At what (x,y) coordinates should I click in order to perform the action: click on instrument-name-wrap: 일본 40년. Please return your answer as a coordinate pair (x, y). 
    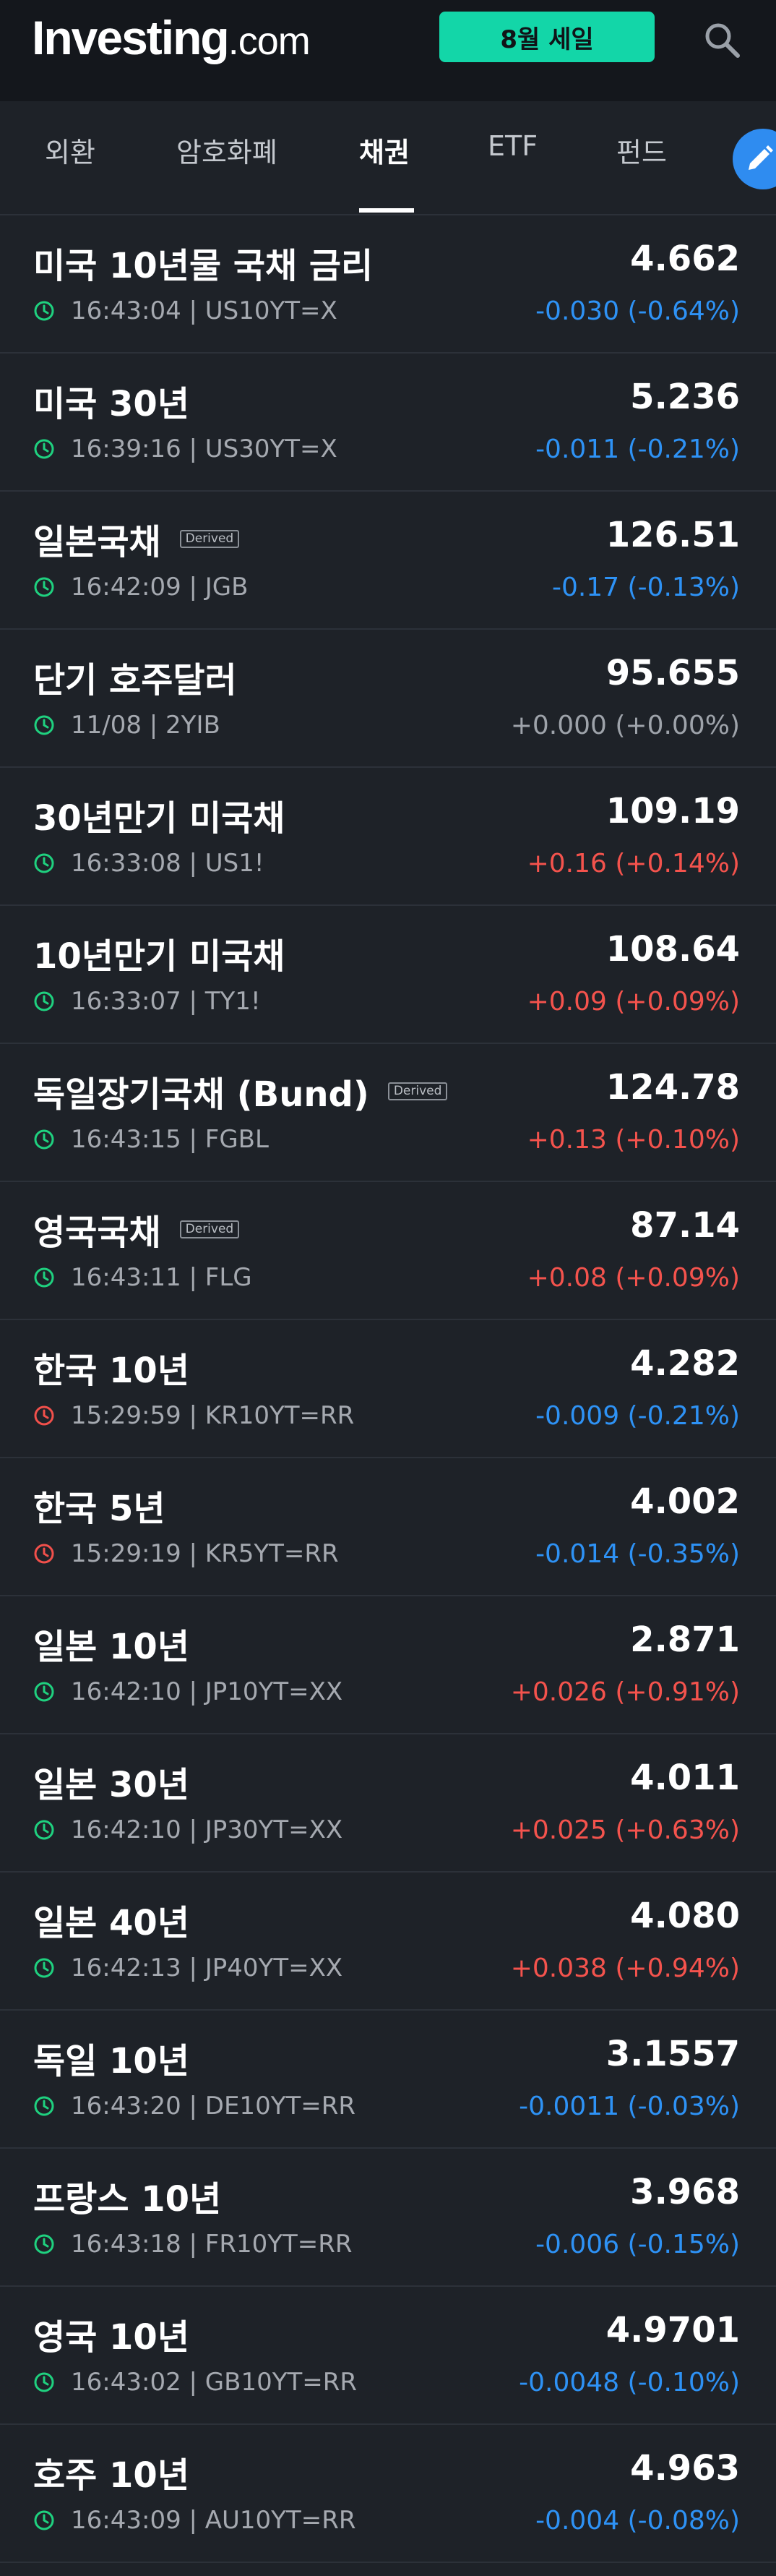
    Looking at the image, I should click on (111, 1920).